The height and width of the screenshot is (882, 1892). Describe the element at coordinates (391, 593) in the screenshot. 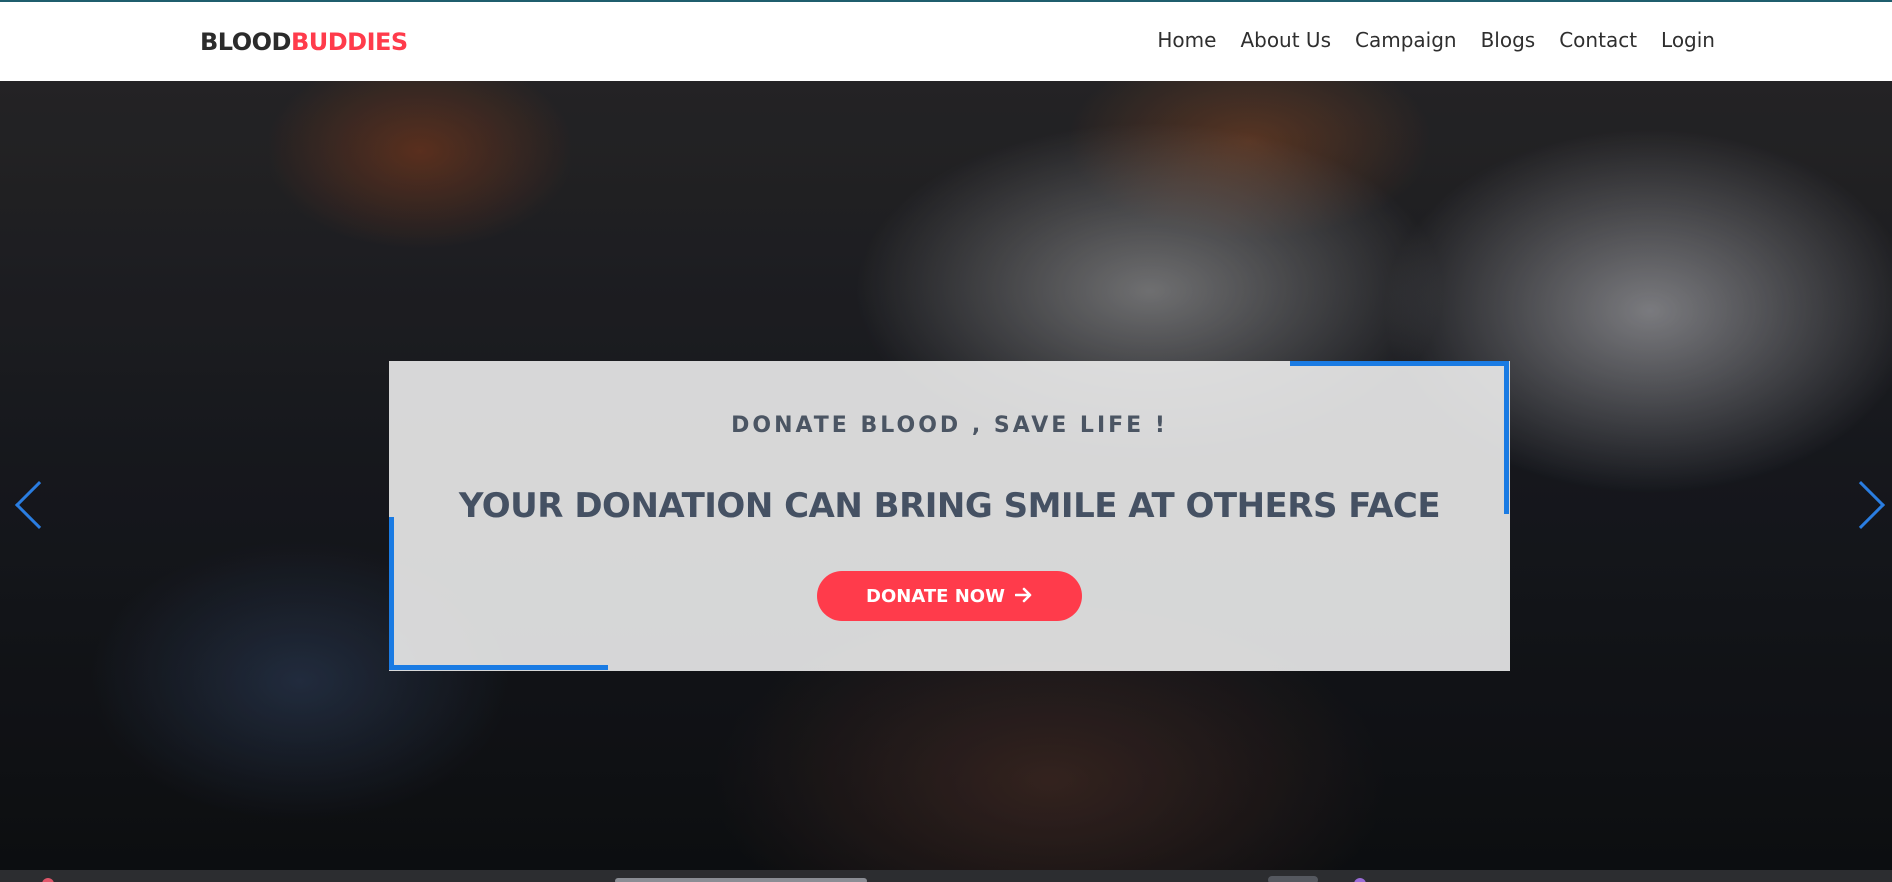

I see `card-corner-accent-left` at that location.